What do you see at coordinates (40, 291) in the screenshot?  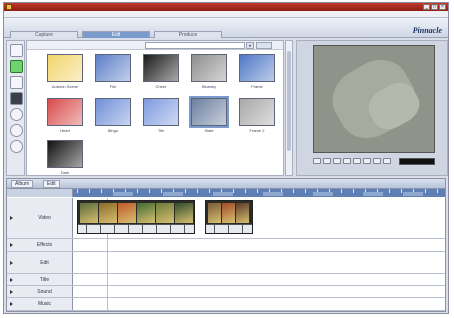 I see `track-header: Sound` at bounding box center [40, 291].